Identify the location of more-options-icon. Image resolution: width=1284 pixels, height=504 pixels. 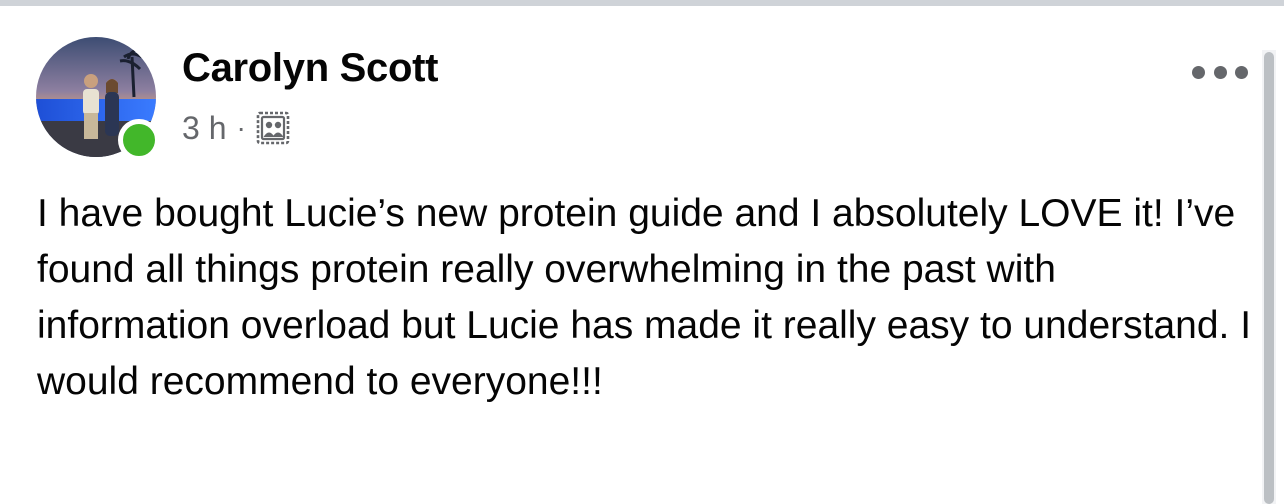
(1220, 72).